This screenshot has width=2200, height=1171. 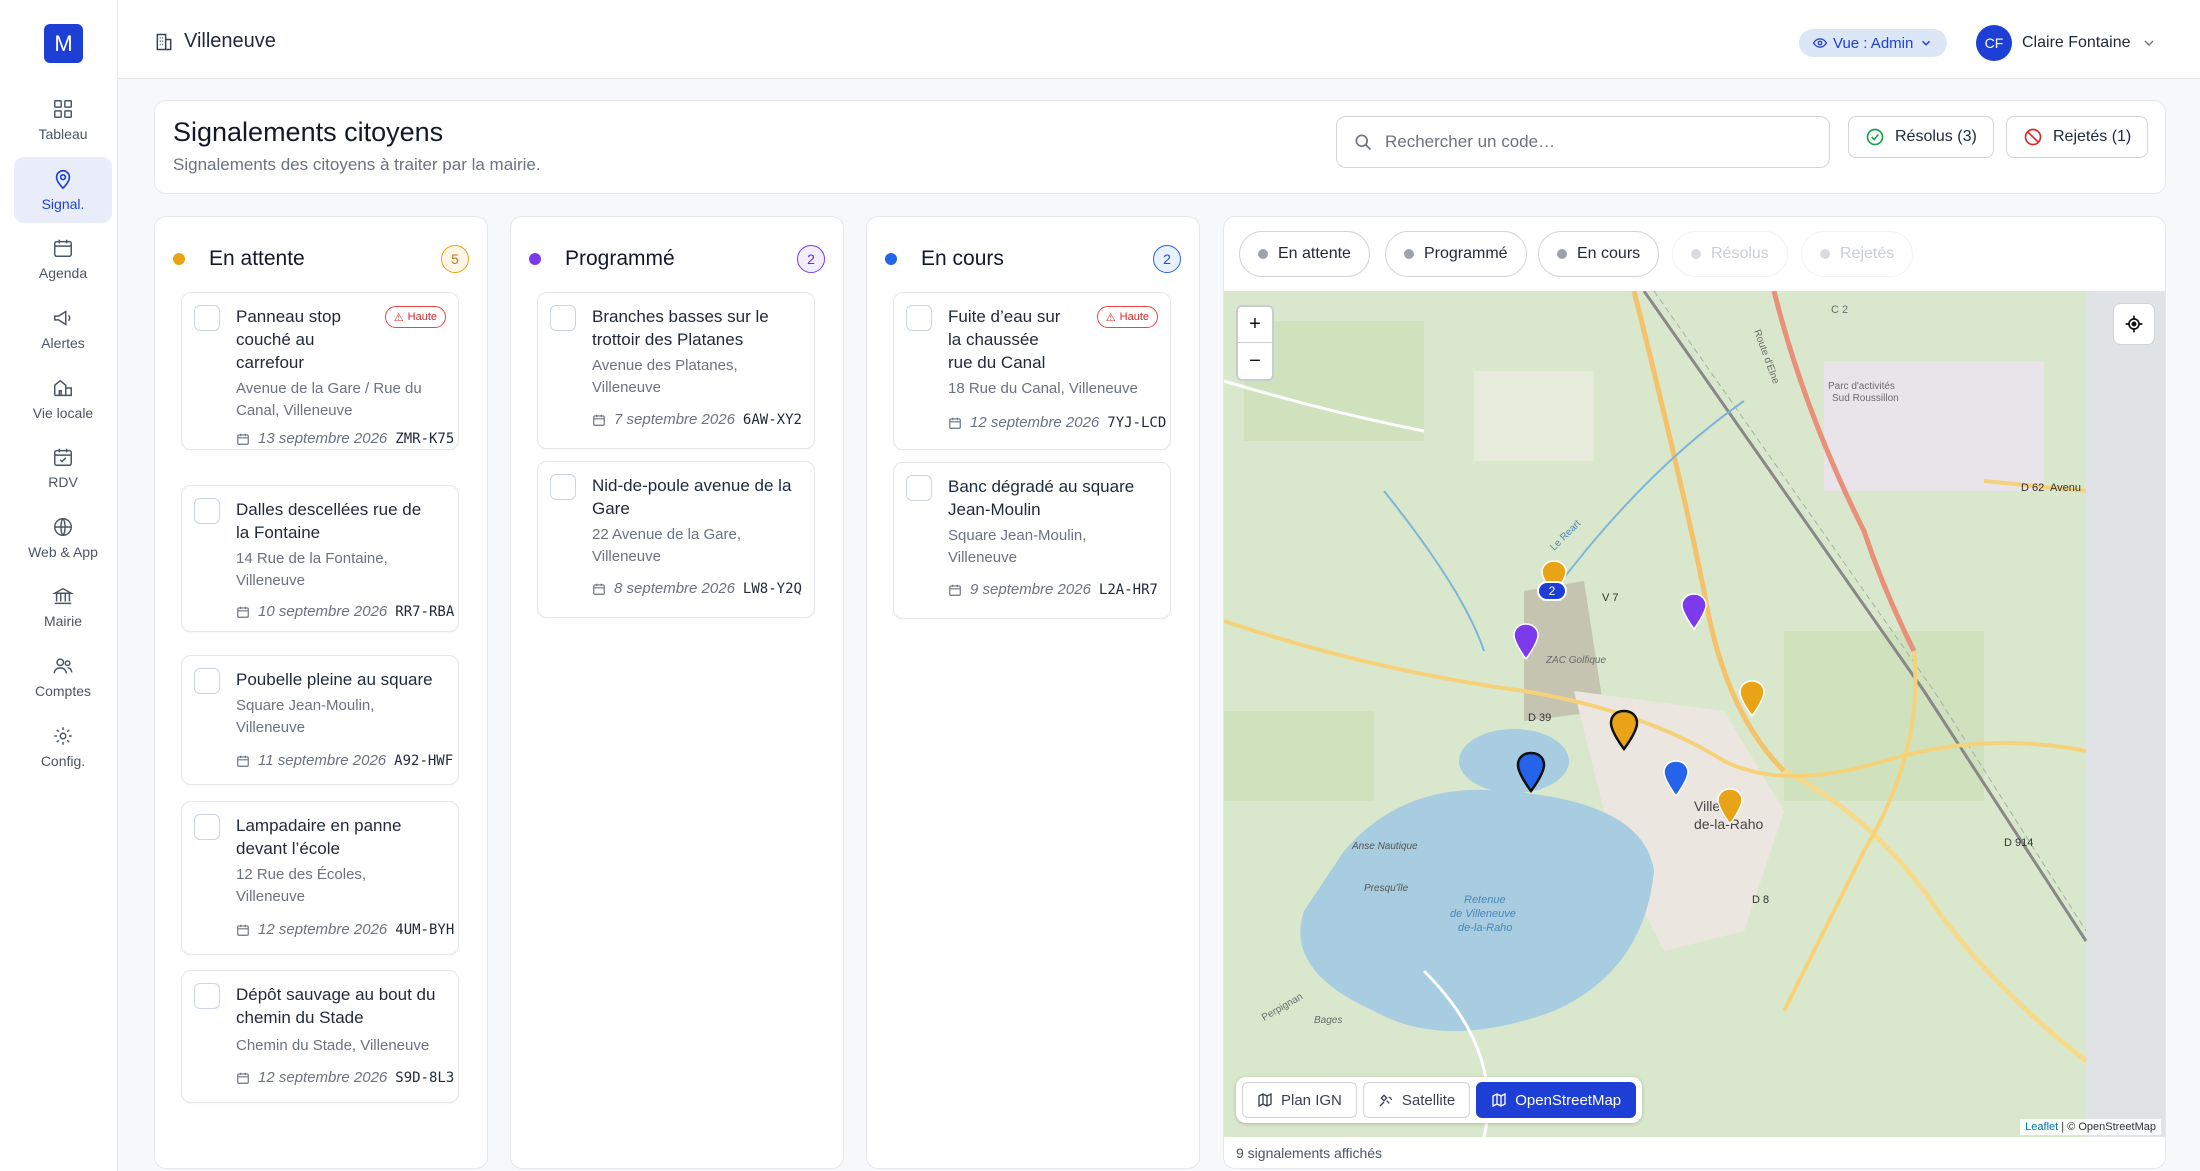 I want to click on card-address: 14 Rue de la Fontaine, Villeneuve, so click(x=312, y=569).